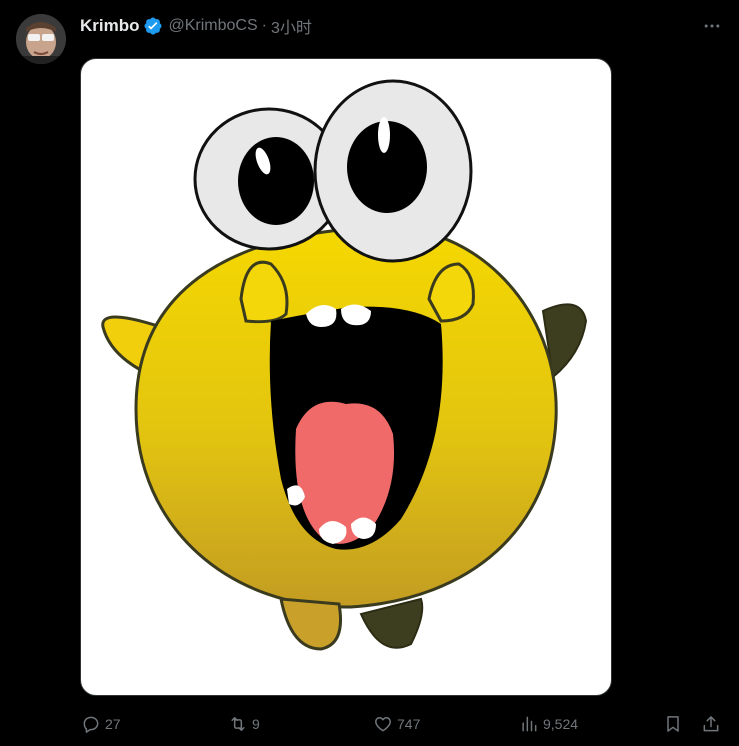 The image size is (739, 746). What do you see at coordinates (110, 26) in the screenshot?
I see `author-display-name: Krimbo` at bounding box center [110, 26].